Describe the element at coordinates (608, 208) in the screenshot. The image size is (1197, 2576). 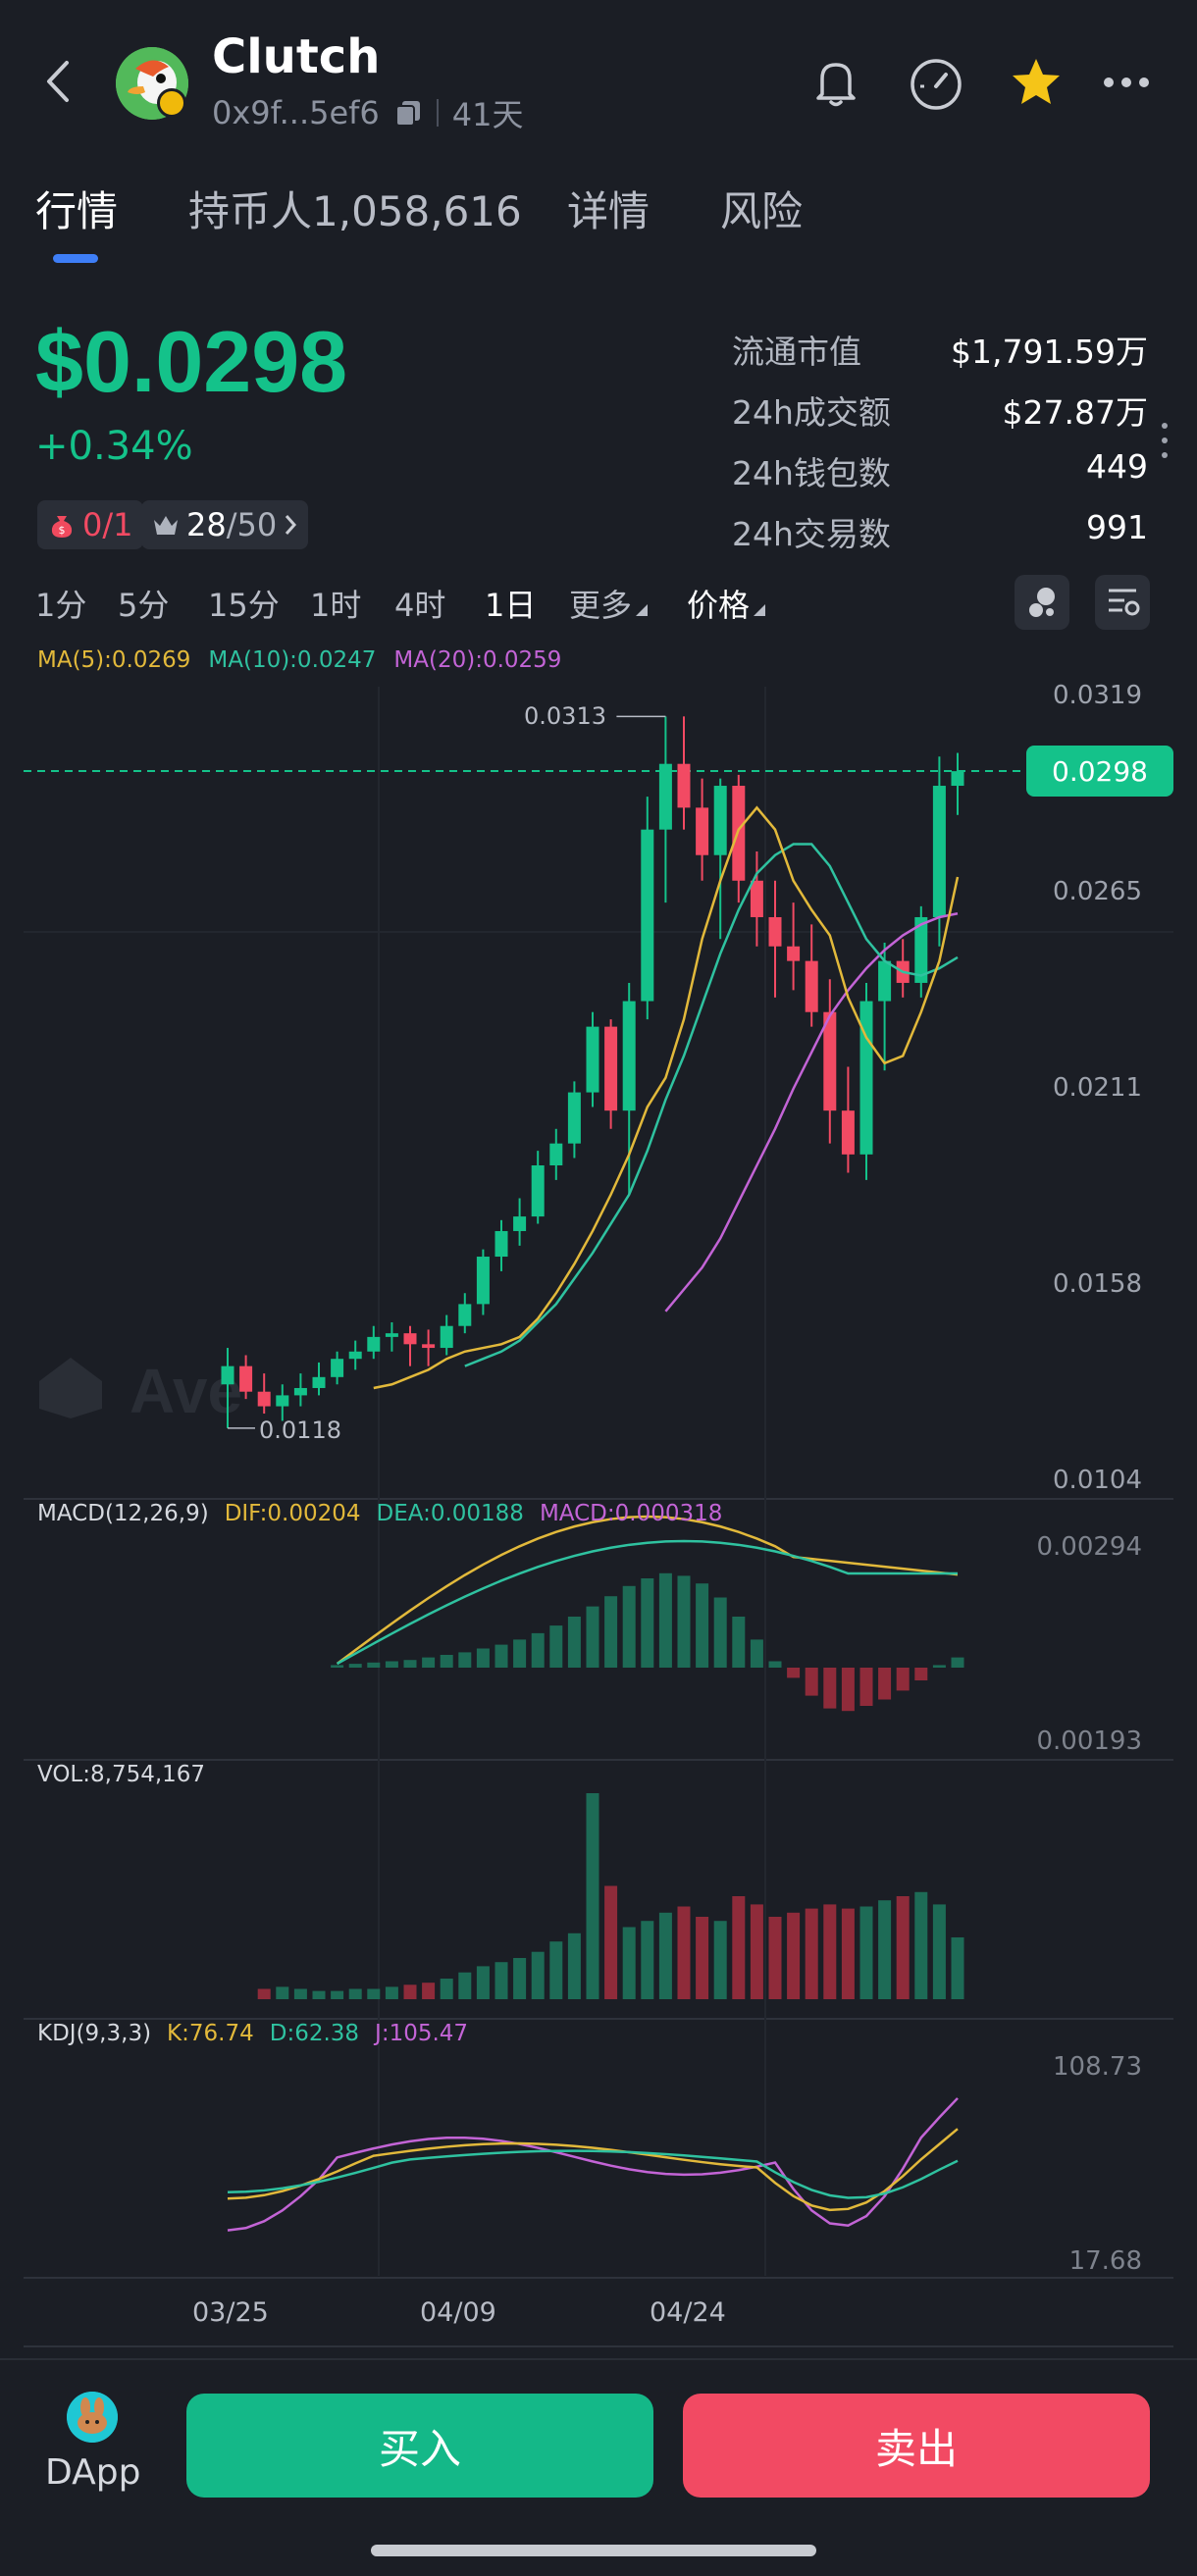
I see `tab-details: 详情` at that location.